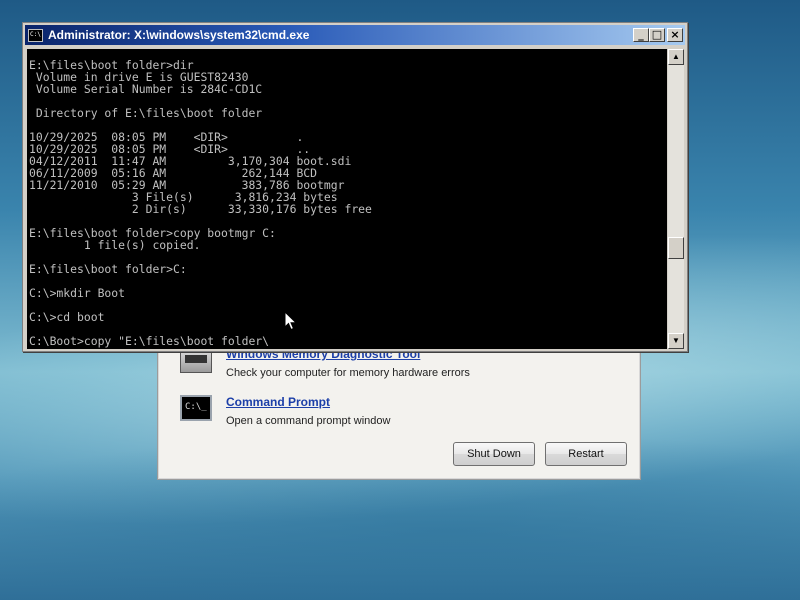 This screenshot has height=600, width=800. What do you see at coordinates (196, 408) in the screenshot?
I see `command-prompt-icon` at bounding box center [196, 408].